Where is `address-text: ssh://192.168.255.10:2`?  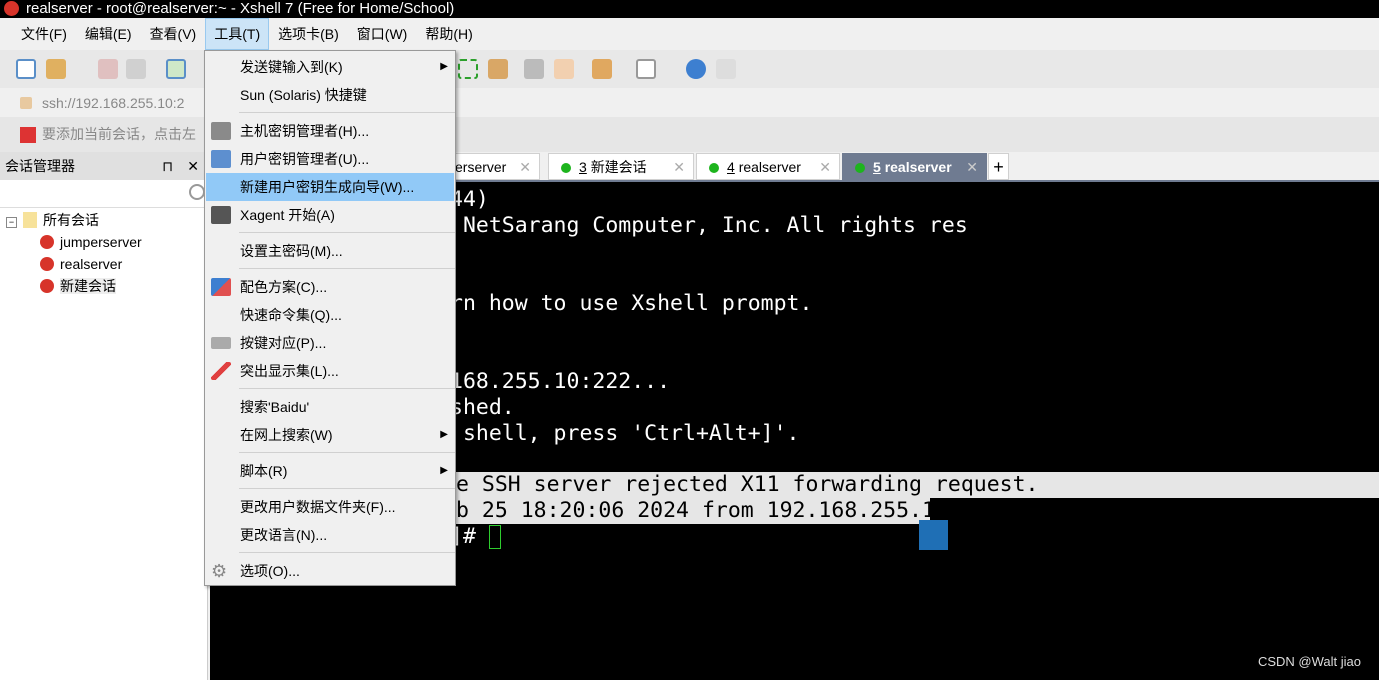 address-text: ssh://192.168.255.10:2 is located at coordinates (113, 103).